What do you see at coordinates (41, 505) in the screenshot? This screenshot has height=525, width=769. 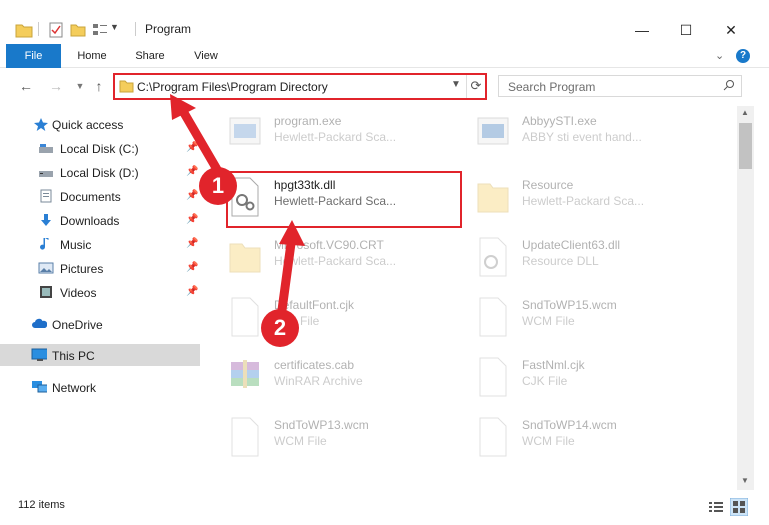 I see `item-count: 112 items` at bounding box center [41, 505].